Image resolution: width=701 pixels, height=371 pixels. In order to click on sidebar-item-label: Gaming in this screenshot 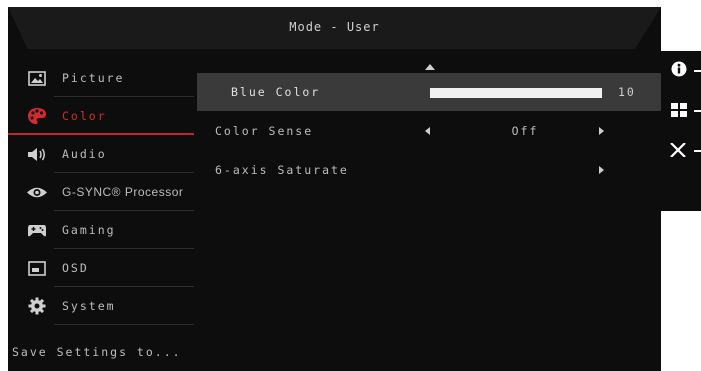, I will do `click(89, 230)`.